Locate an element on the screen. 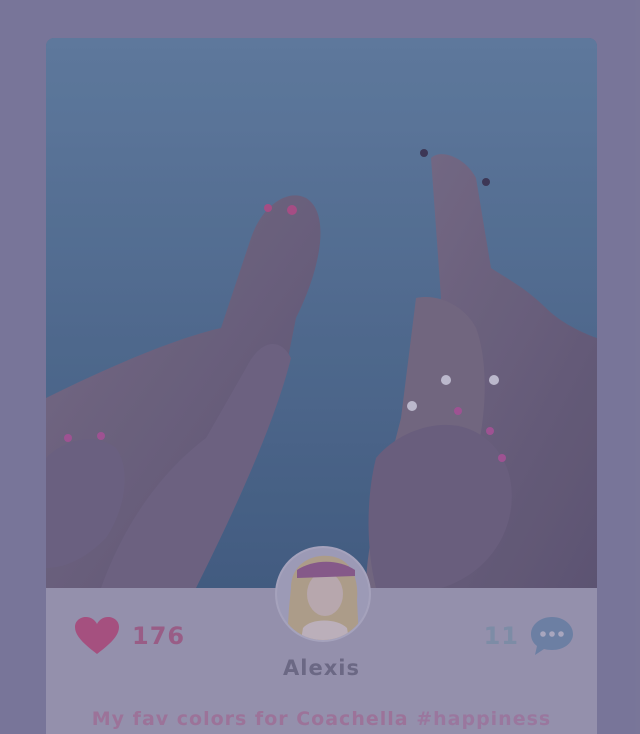 The width and height of the screenshot is (640, 734). like-count: 176 is located at coordinates (159, 636).